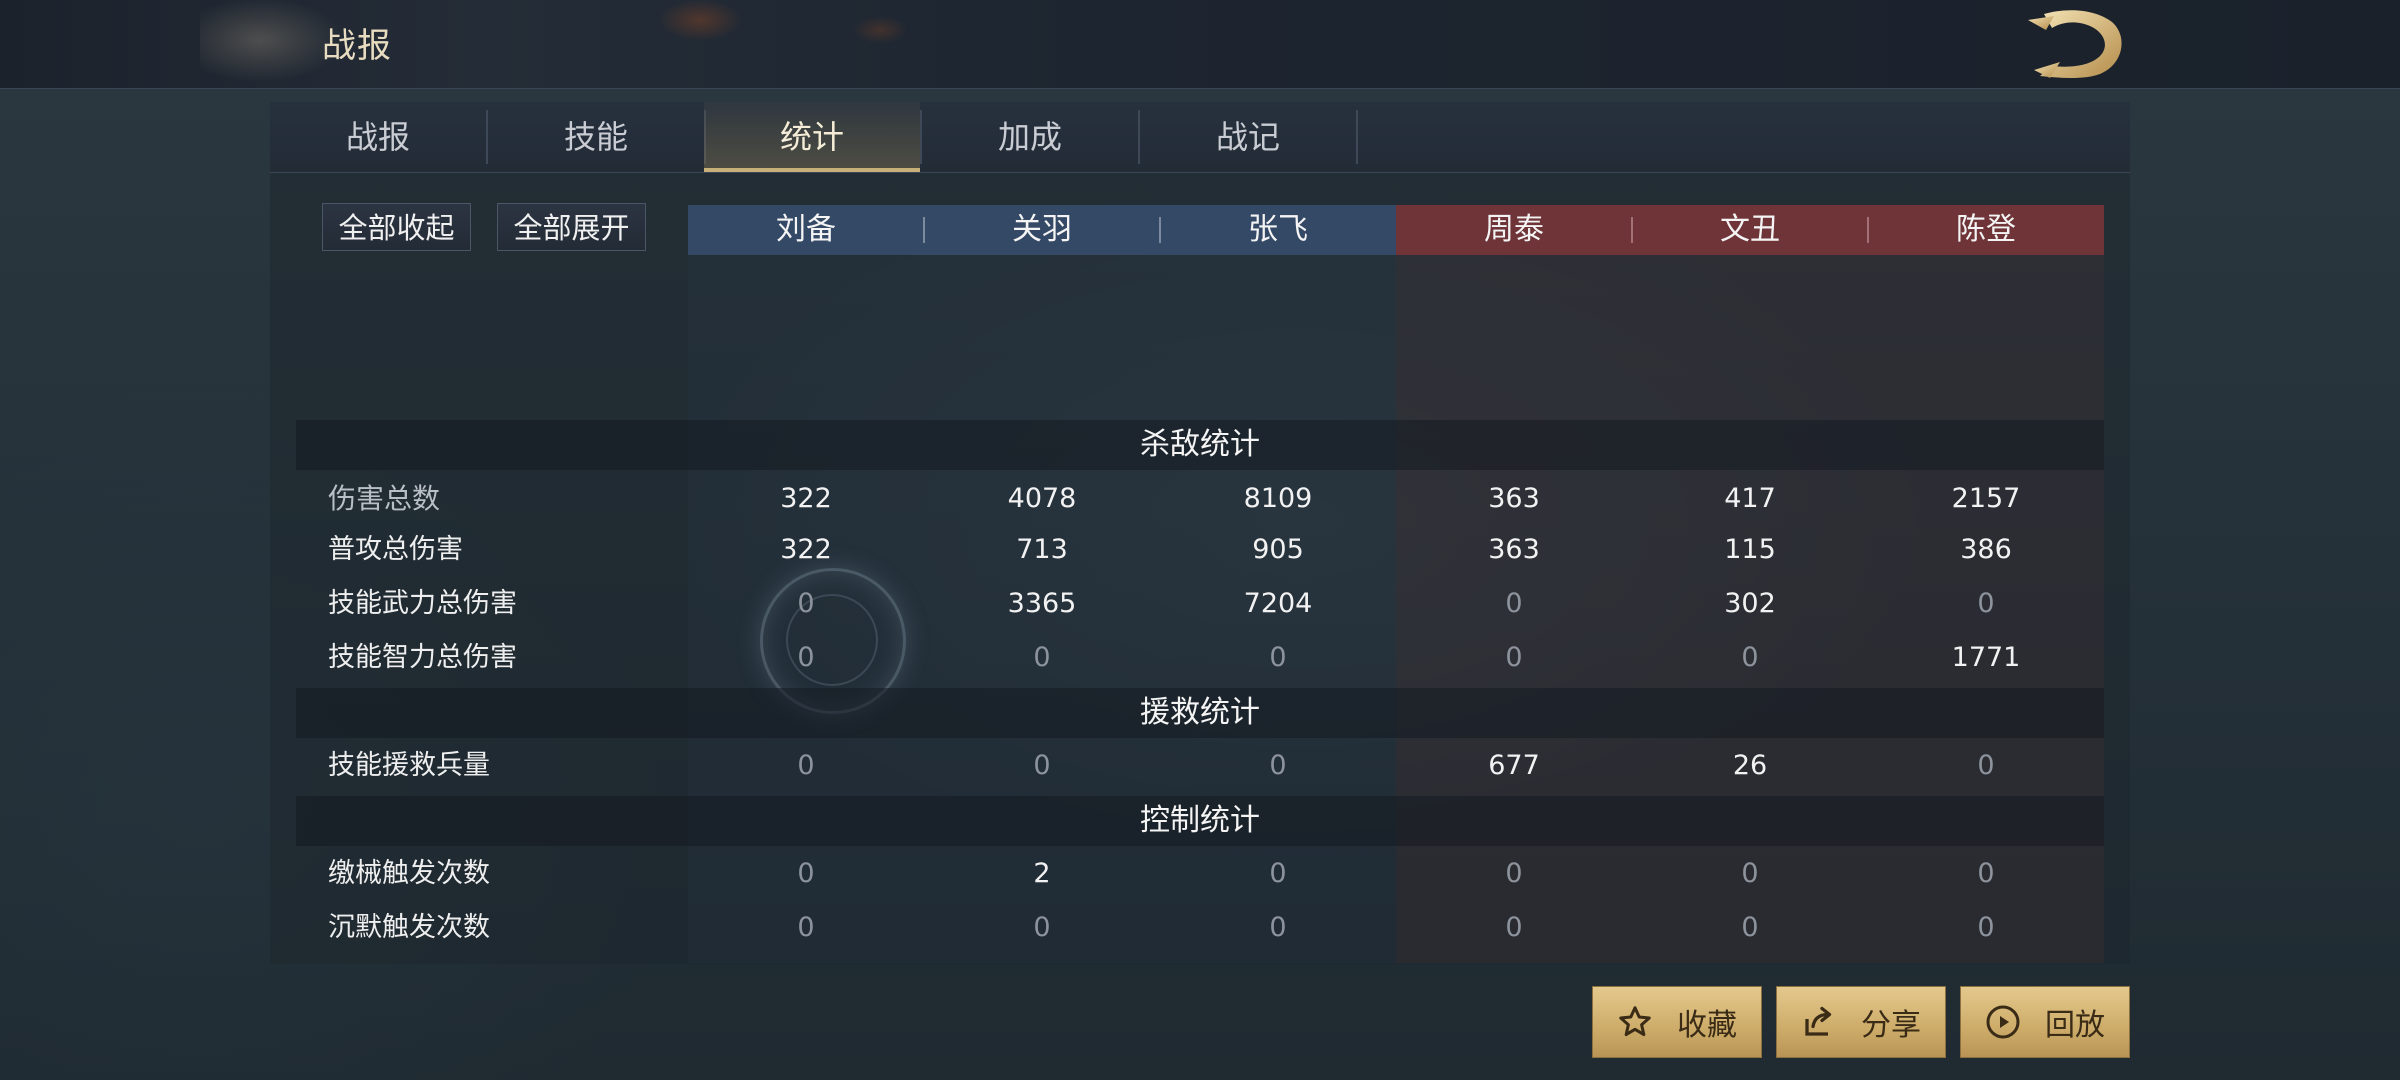 This screenshot has width=2400, height=1080. I want to click on stat-cell: 2157, so click(1986, 498).